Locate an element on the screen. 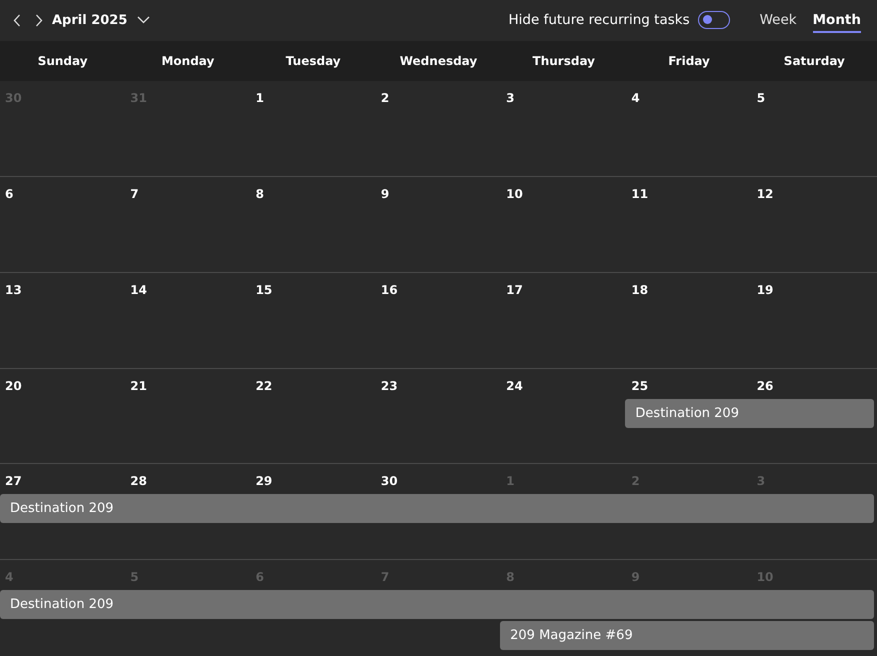 The width and height of the screenshot is (877, 656). day-number: 30 is located at coordinates (389, 482).